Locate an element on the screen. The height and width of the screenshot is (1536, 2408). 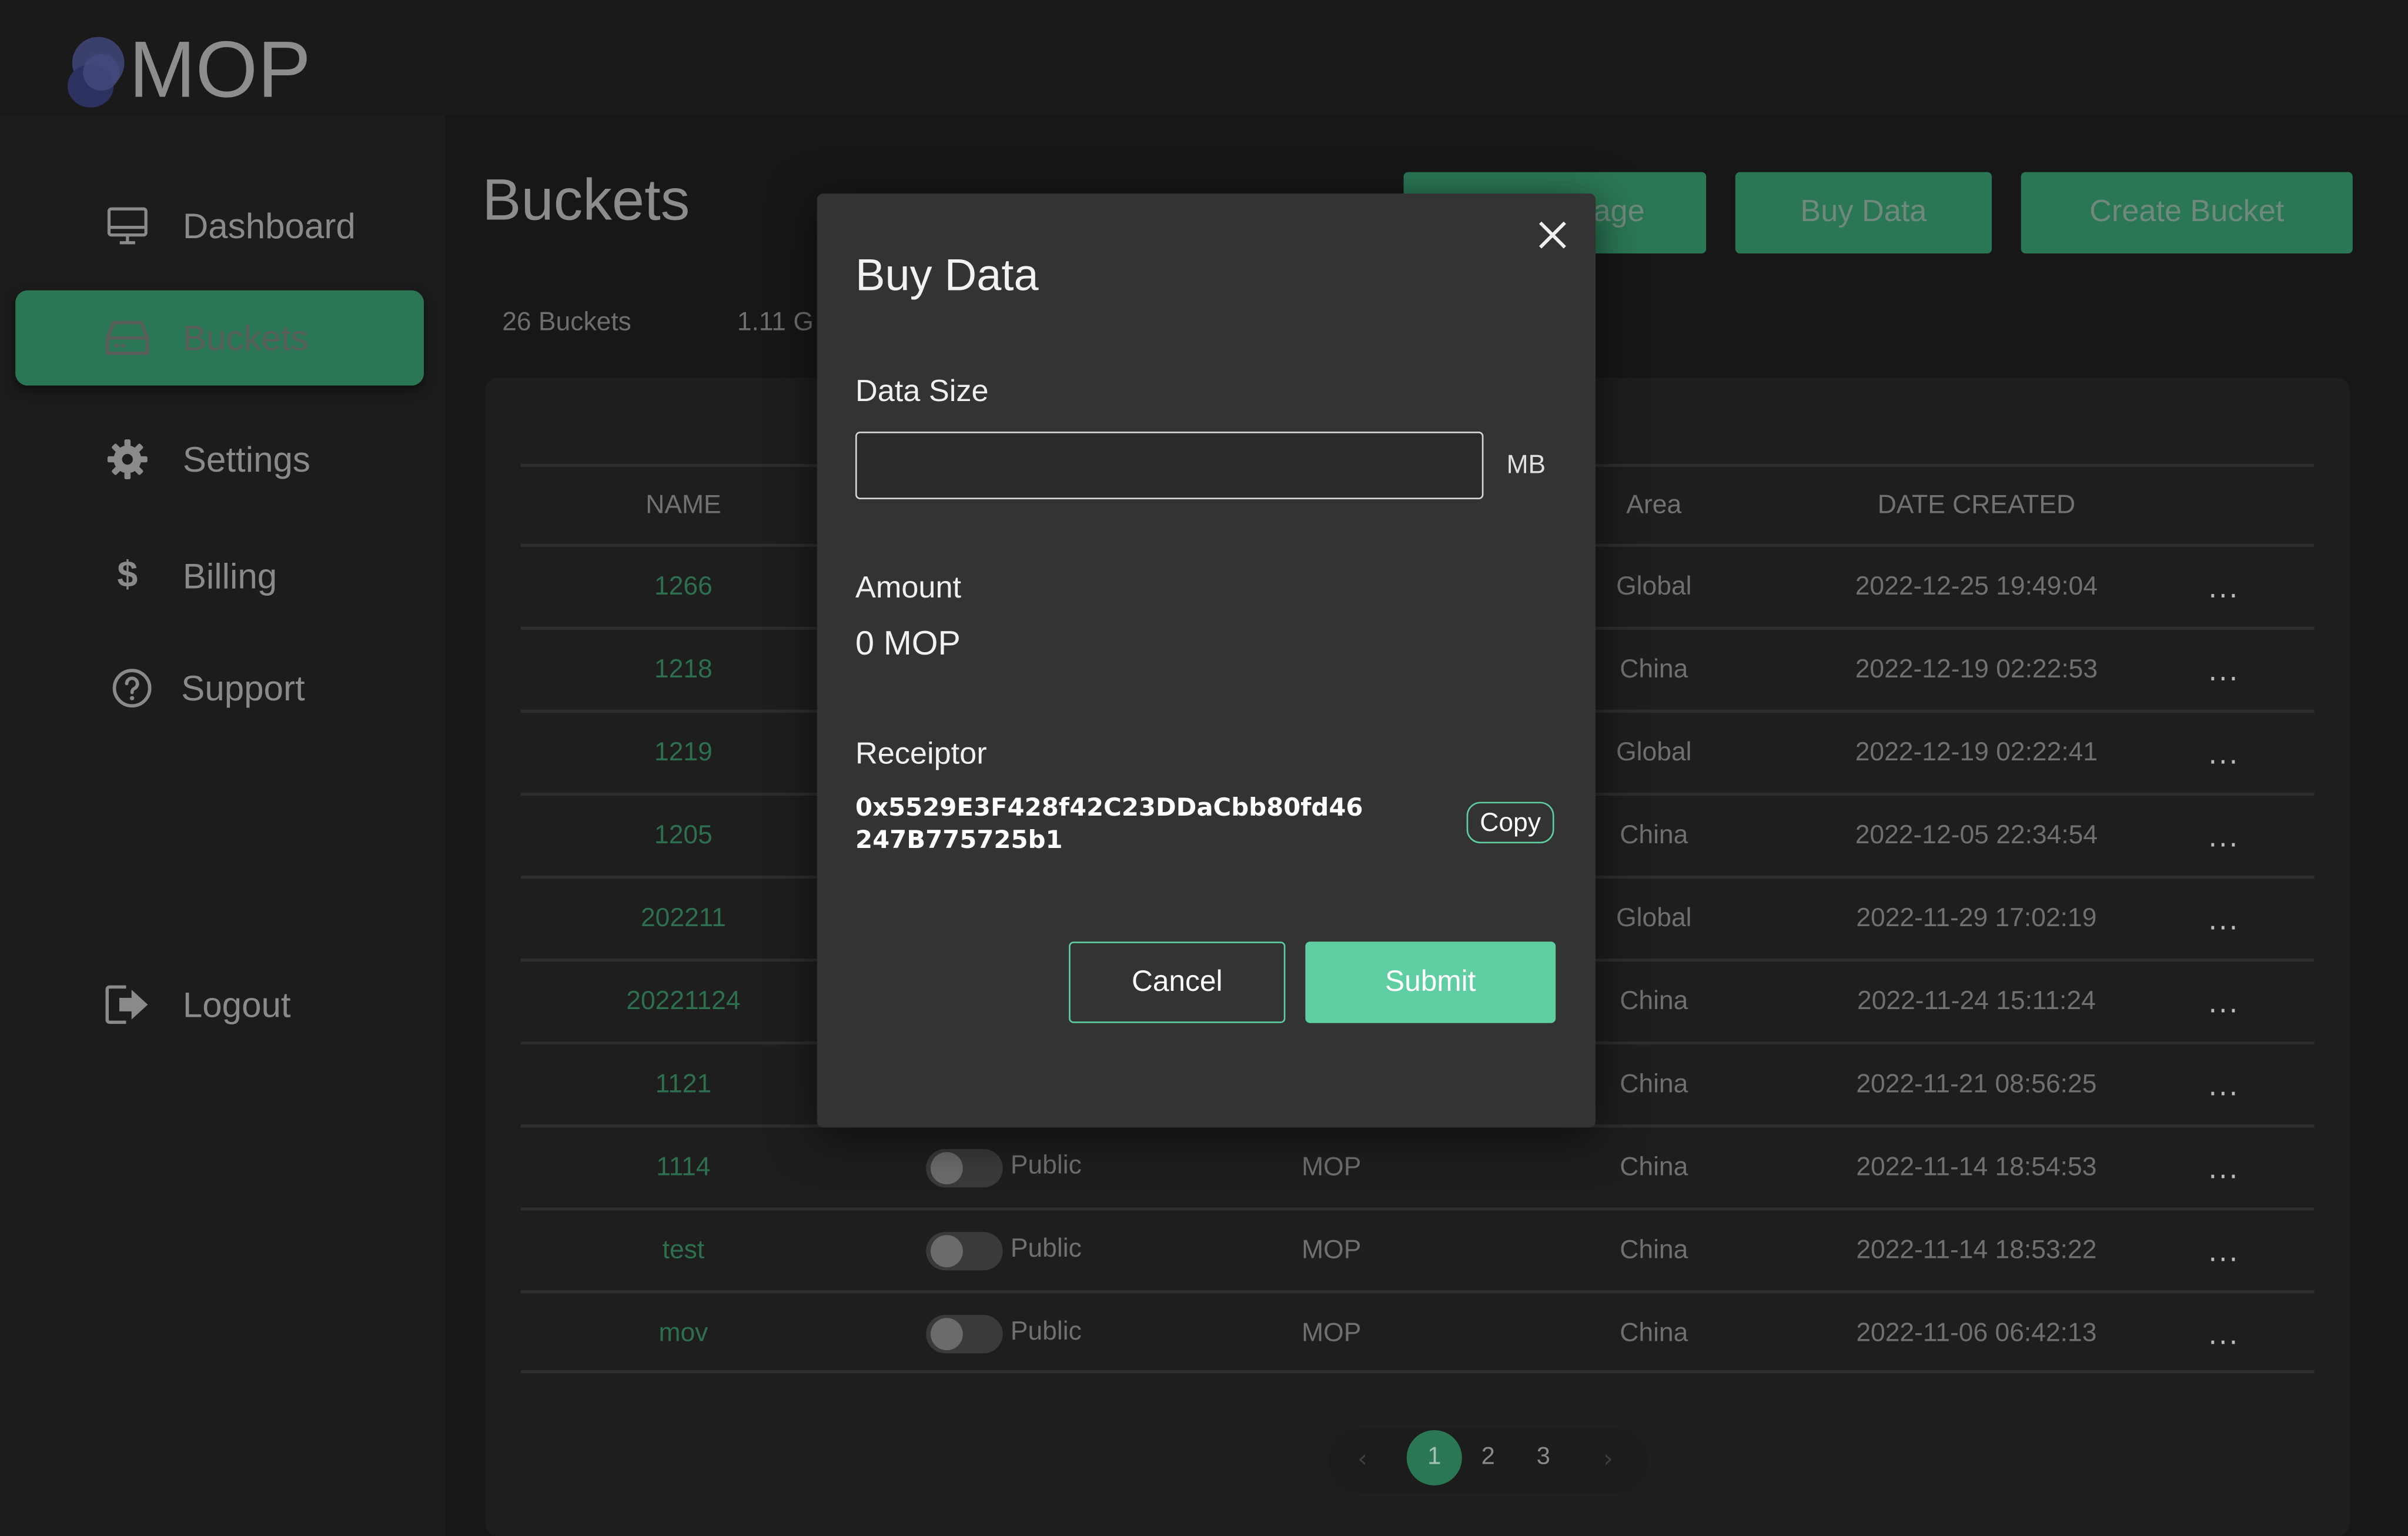
buy-data-button: Buy Data is located at coordinates (1863, 213).